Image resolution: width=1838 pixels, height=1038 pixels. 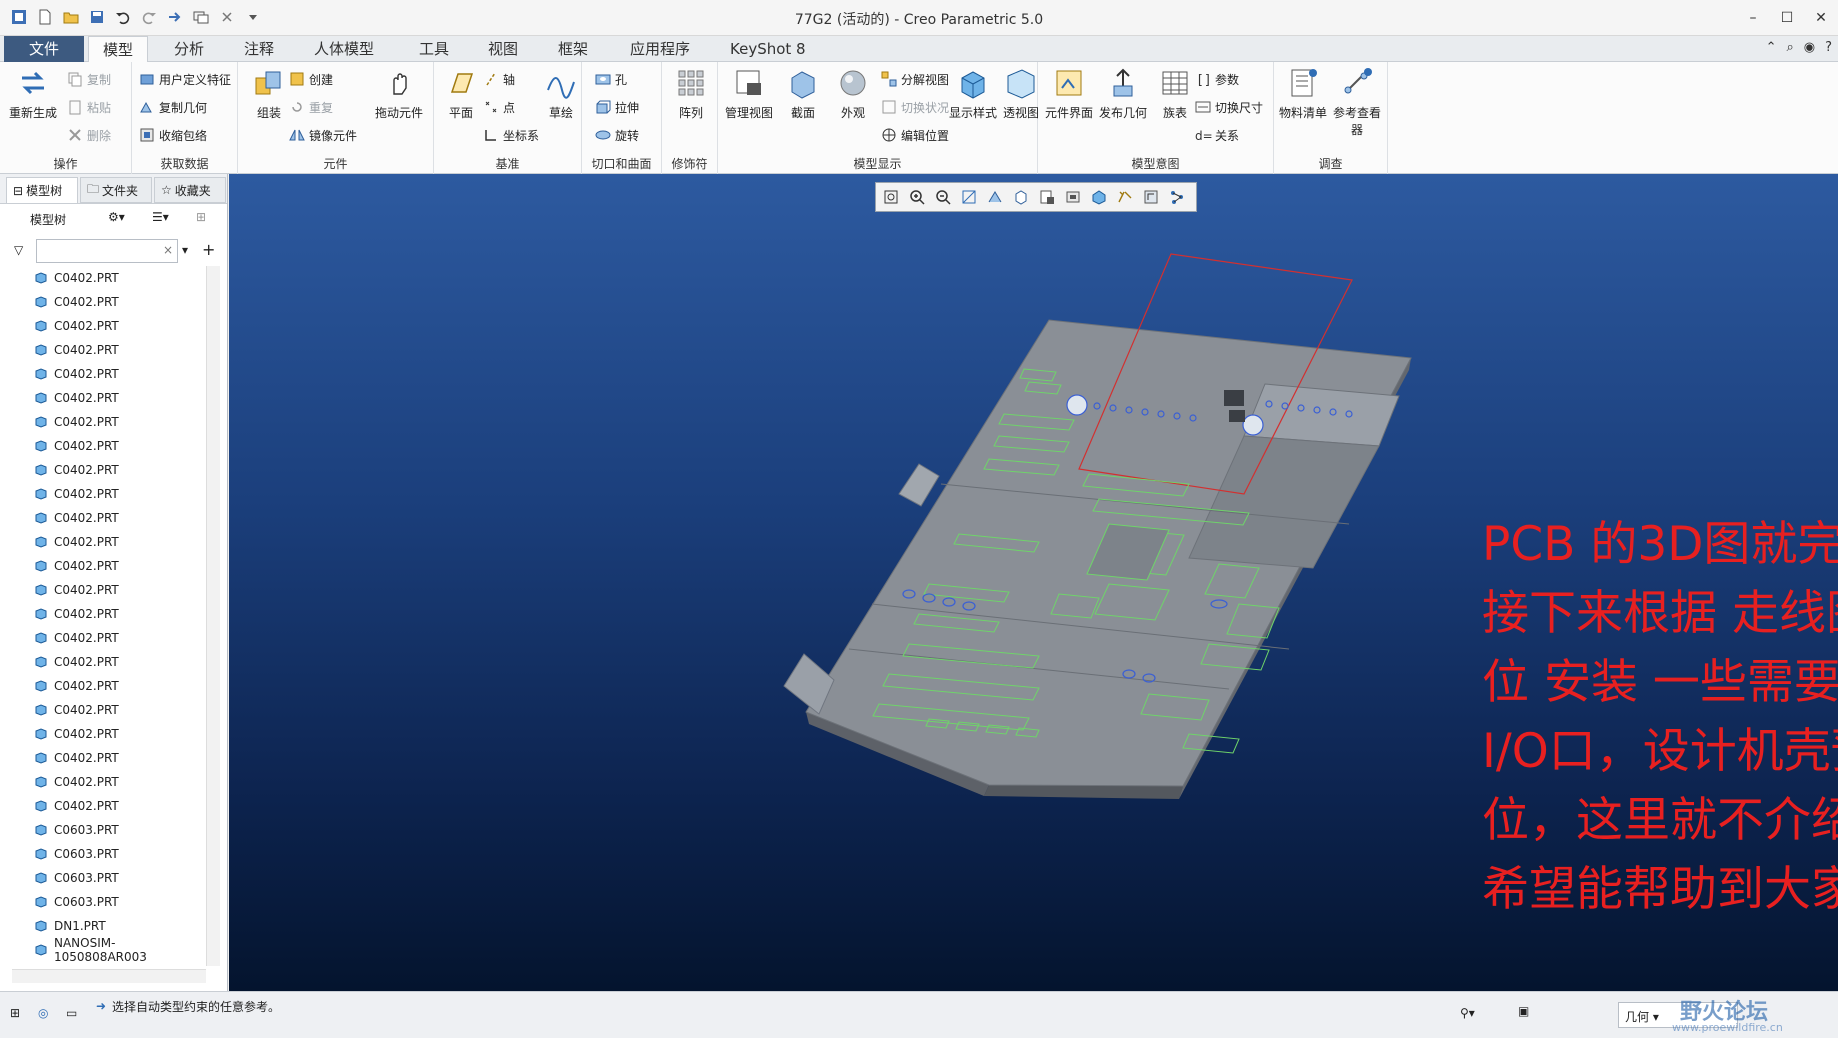 I want to click on manage-views-button: 管理视图, so click(x=749, y=93).